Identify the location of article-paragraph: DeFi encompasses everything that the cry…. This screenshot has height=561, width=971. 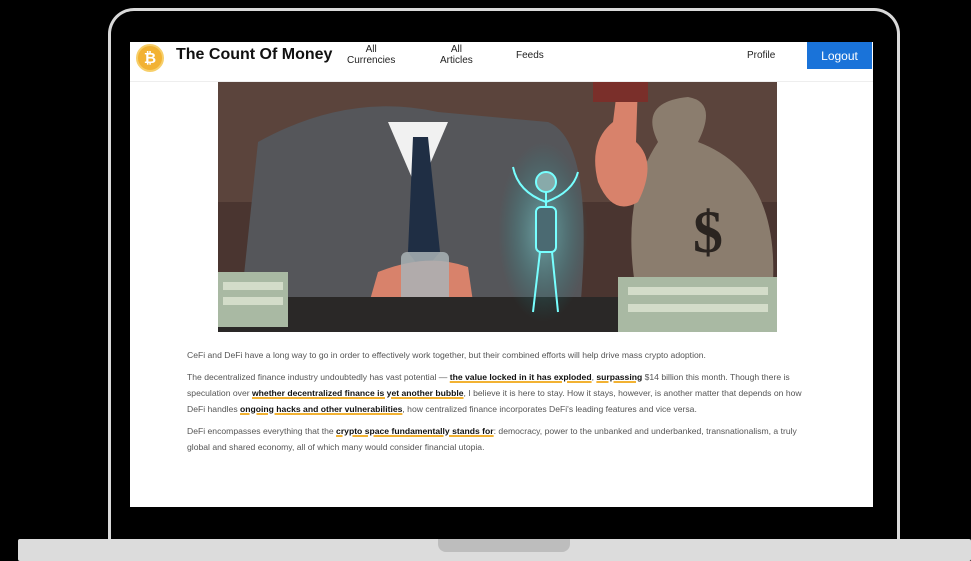
(492, 439).